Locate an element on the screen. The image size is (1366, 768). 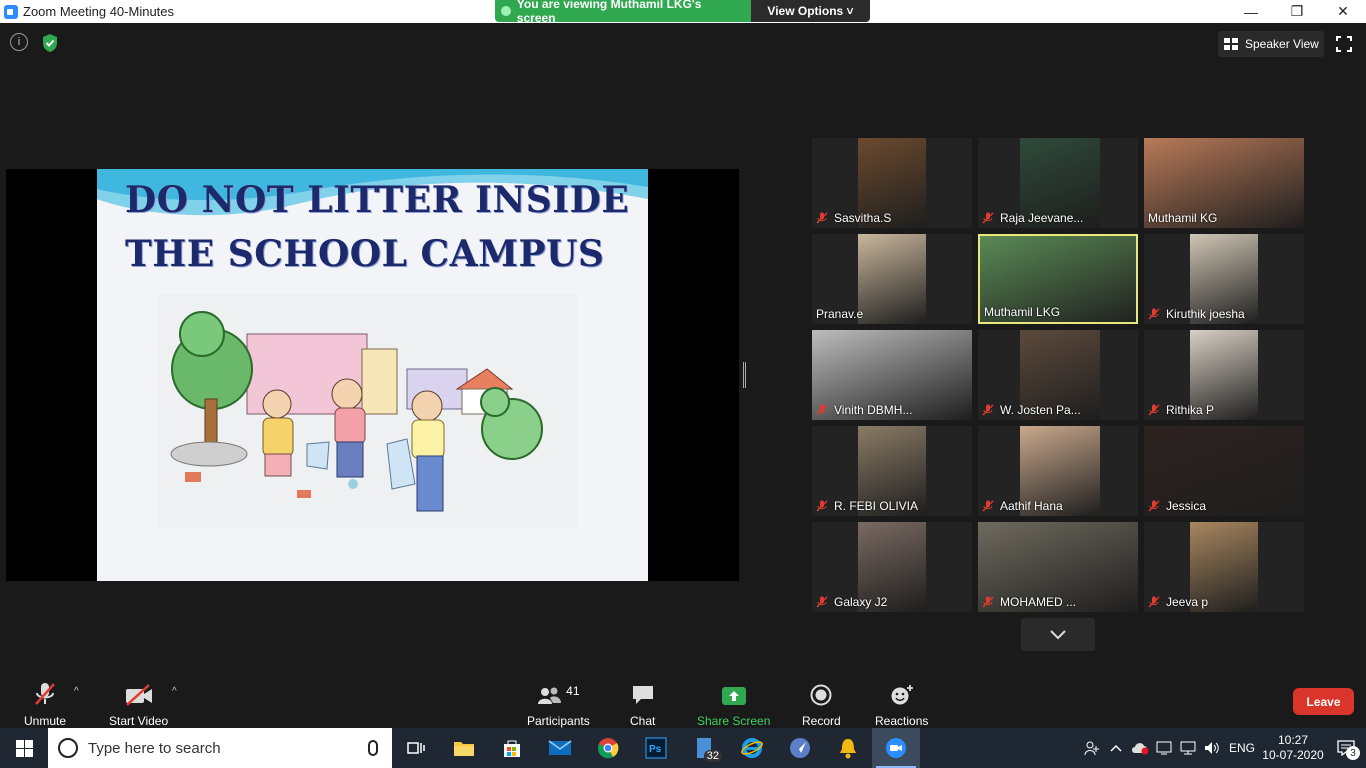
notification-bell-app is located at coordinates (848, 748).